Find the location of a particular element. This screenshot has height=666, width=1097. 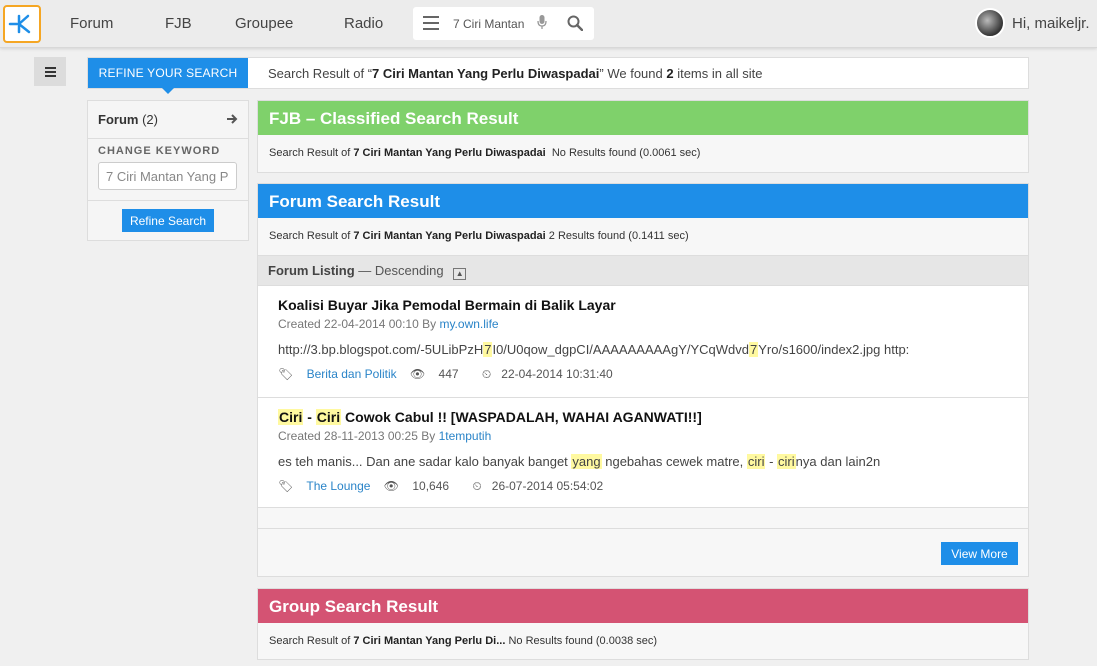

nav-radio: Radio is located at coordinates (363, 23).